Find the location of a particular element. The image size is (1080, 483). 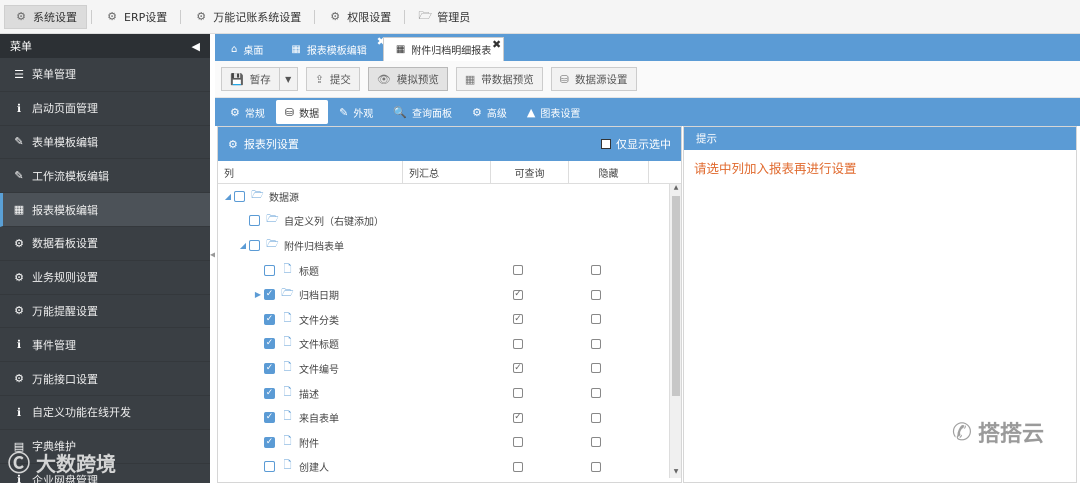

sidebar-item-3: ✎ 工作流模板编辑 is located at coordinates (105, 176).